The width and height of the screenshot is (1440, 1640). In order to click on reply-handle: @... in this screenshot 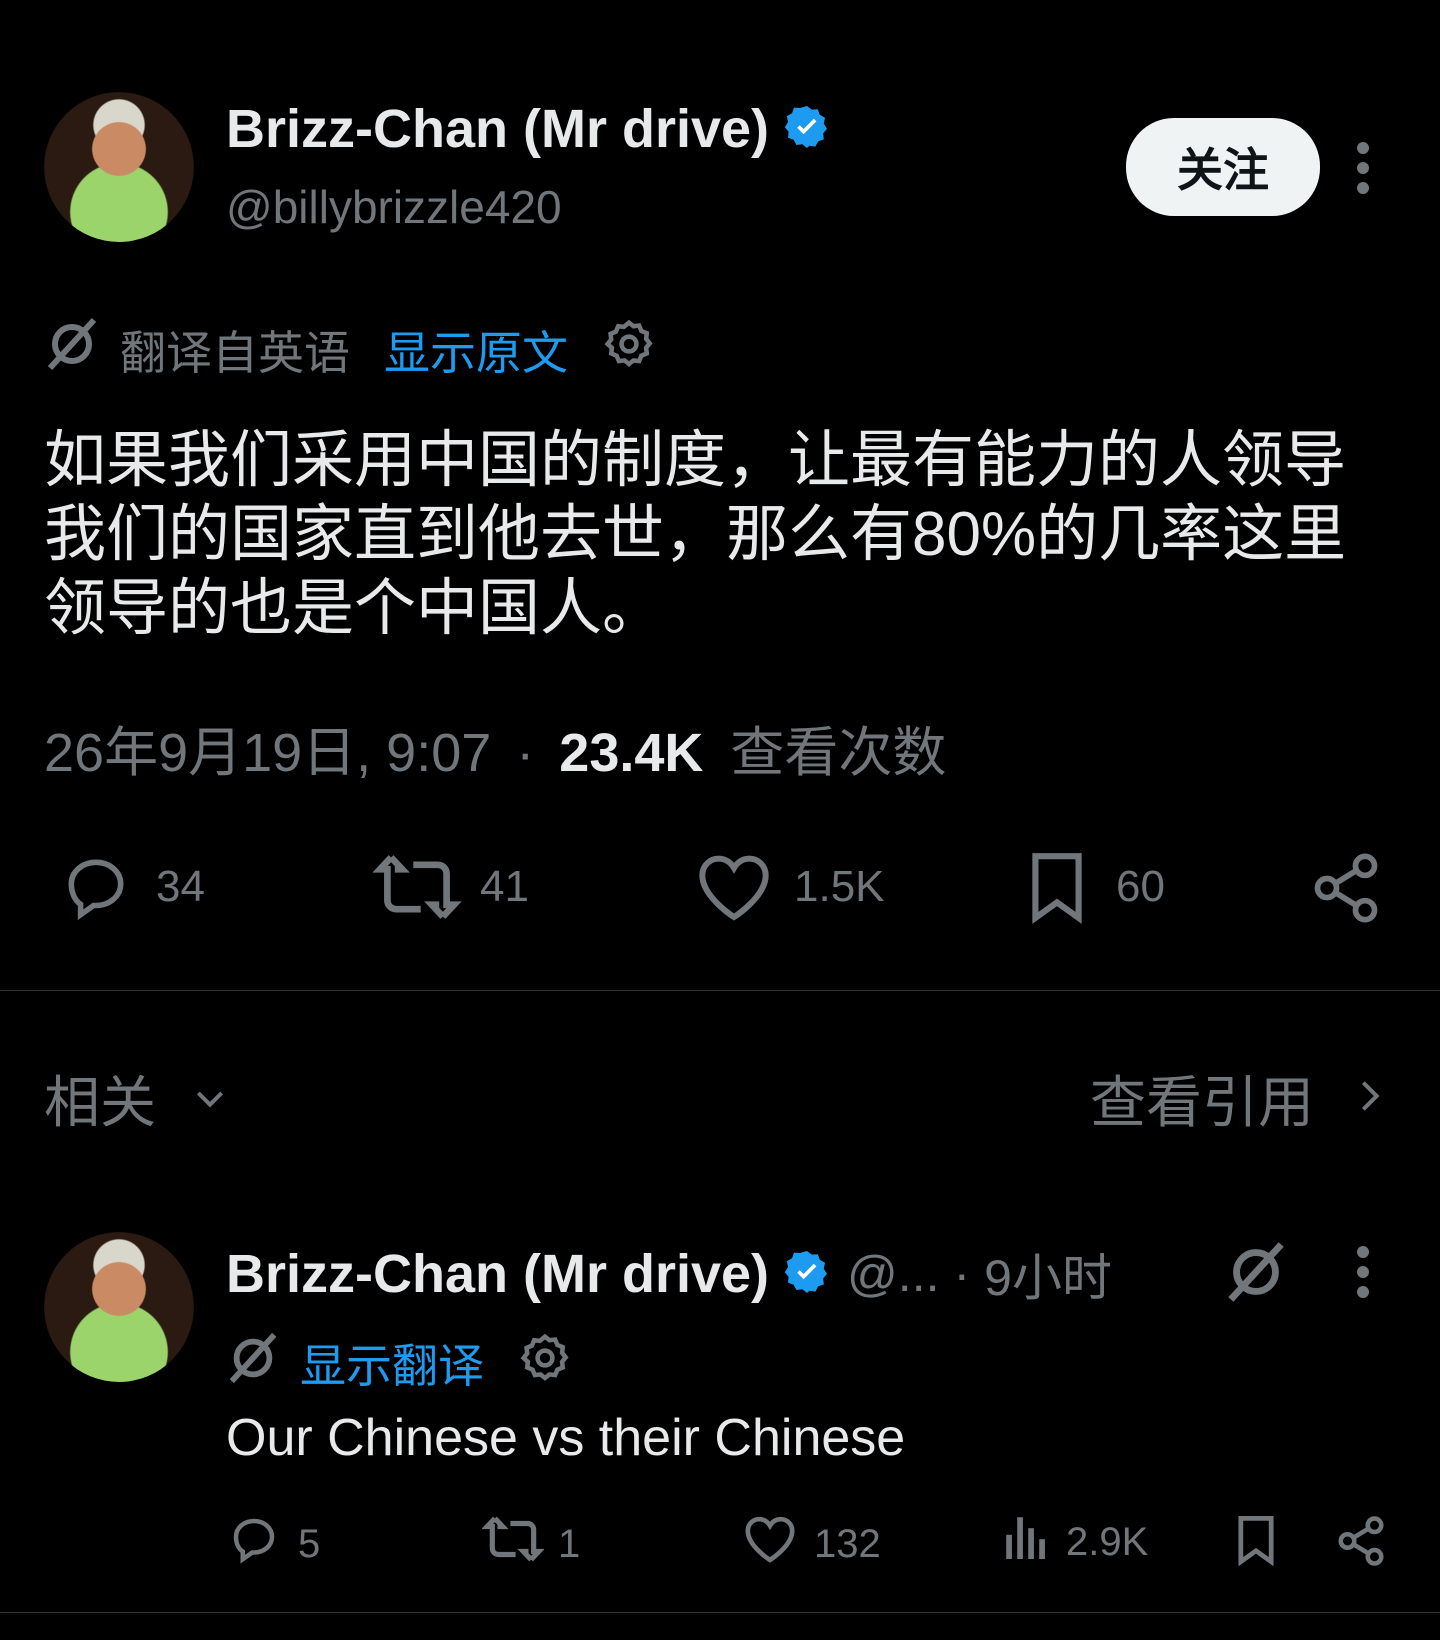, I will do `click(893, 1274)`.